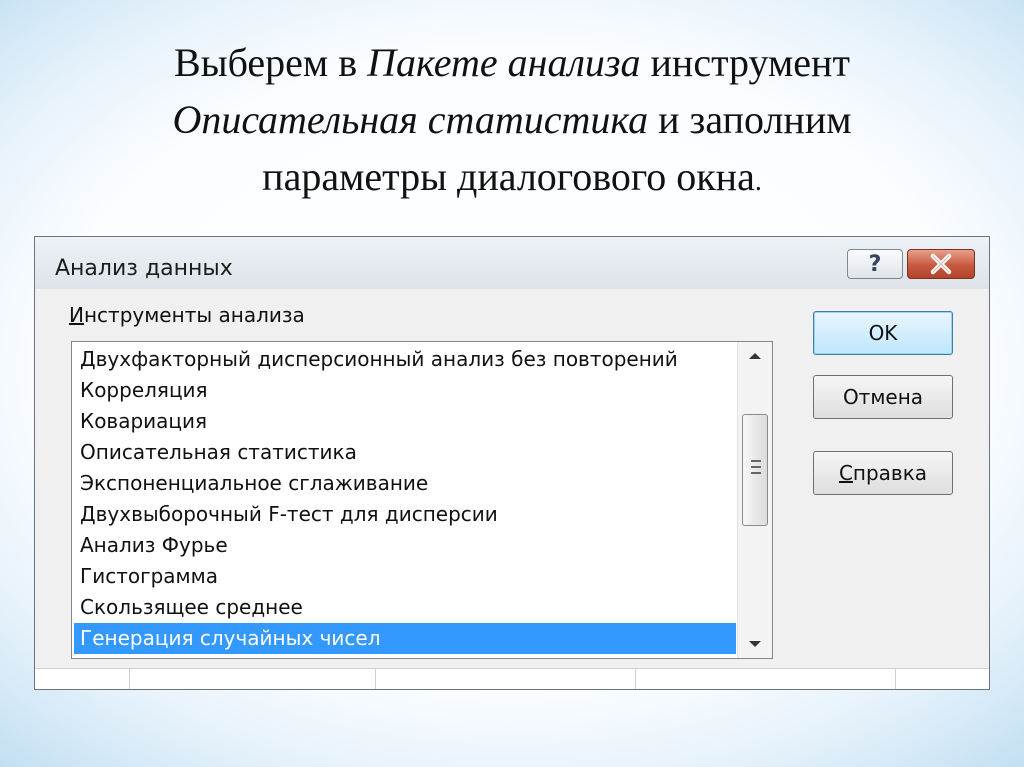 This screenshot has height=767, width=1024. I want to click on ok-button: OK, so click(883, 333).